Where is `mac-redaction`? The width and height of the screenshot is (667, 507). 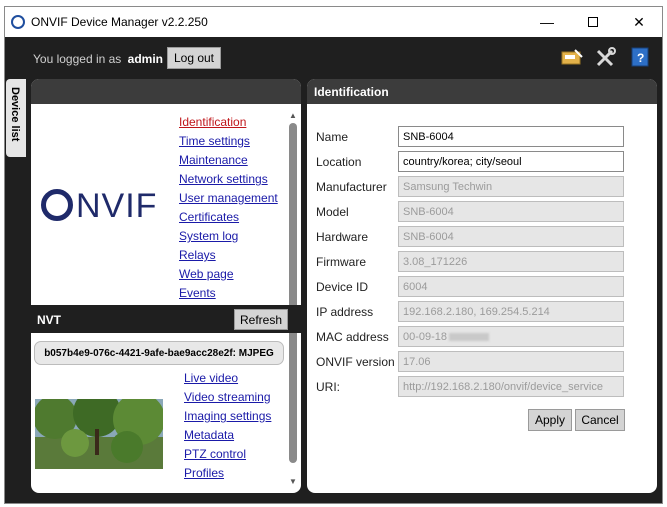
mac-redaction is located at coordinates (469, 336).